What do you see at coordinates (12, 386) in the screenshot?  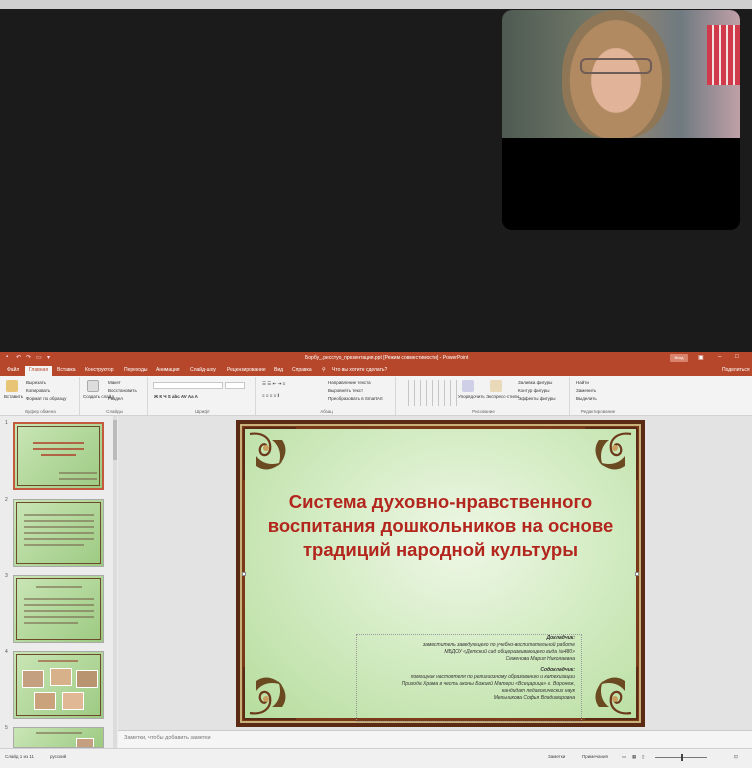 I see `paste-icon` at bounding box center [12, 386].